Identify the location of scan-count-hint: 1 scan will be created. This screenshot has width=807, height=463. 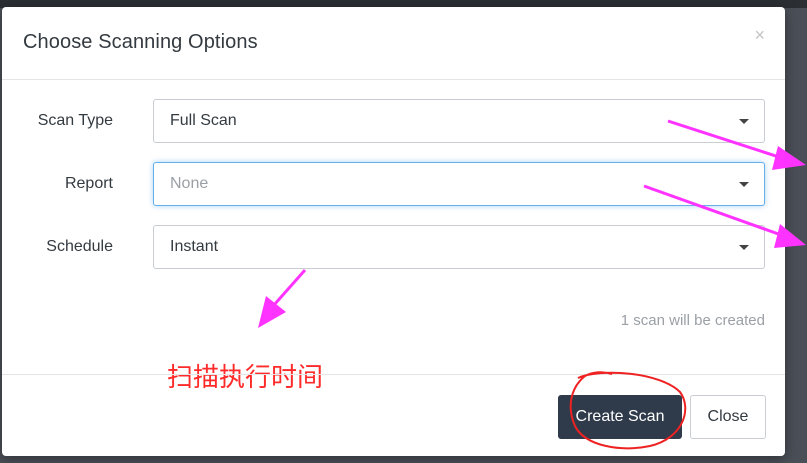
(692, 320).